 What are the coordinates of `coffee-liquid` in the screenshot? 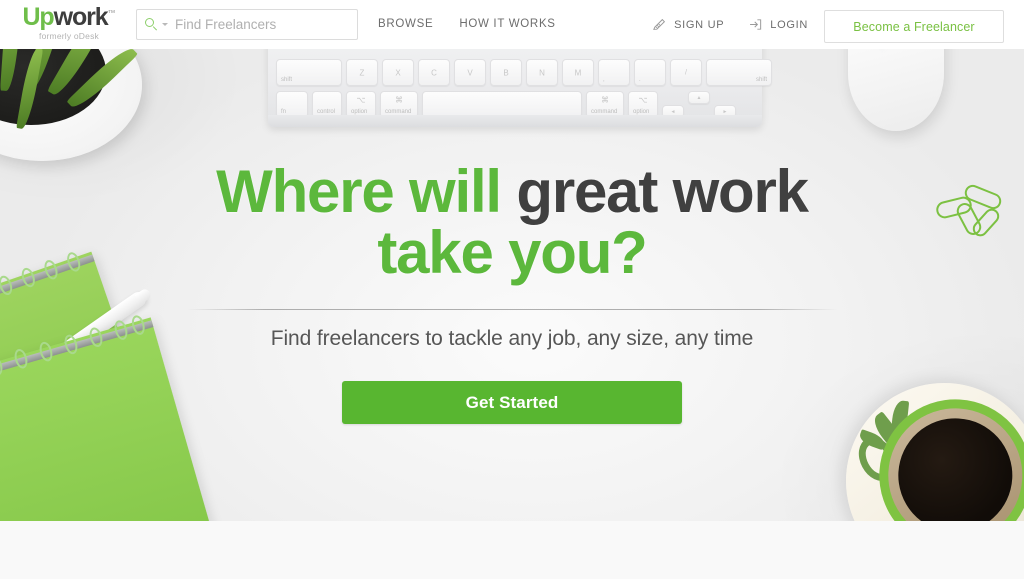 It's located at (955, 465).